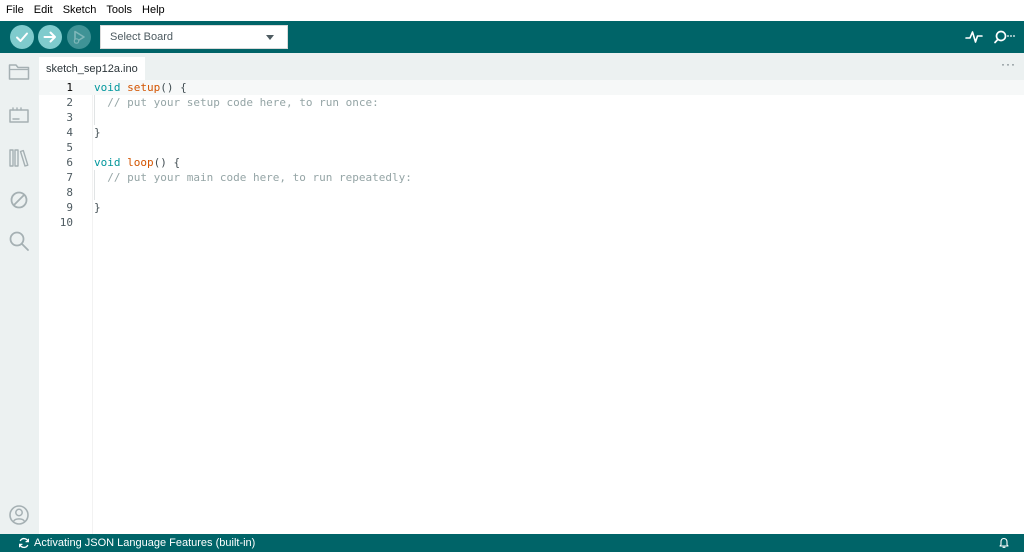  Describe the element at coordinates (140, 162) in the screenshot. I see `function-name: loop` at that location.